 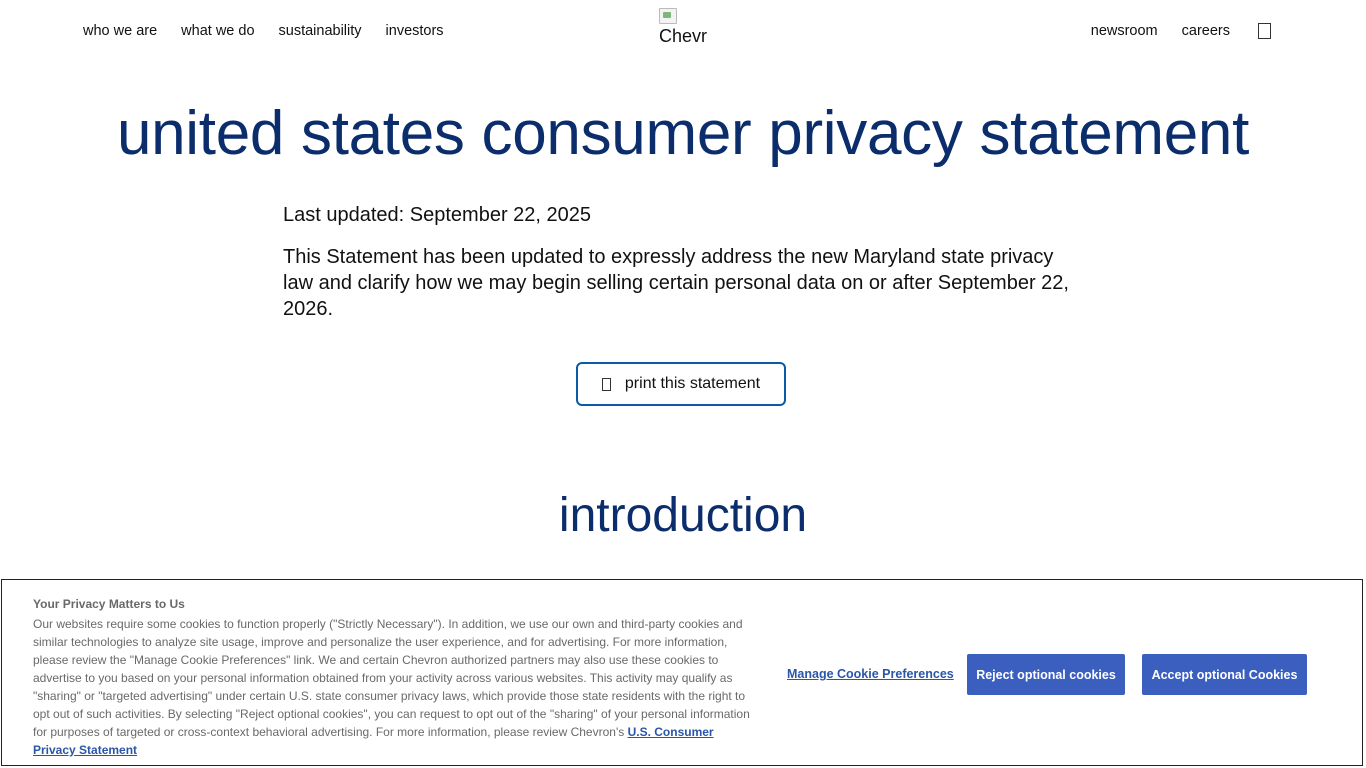 I want to click on nav-newsroom: newsroom, so click(x=1124, y=31).